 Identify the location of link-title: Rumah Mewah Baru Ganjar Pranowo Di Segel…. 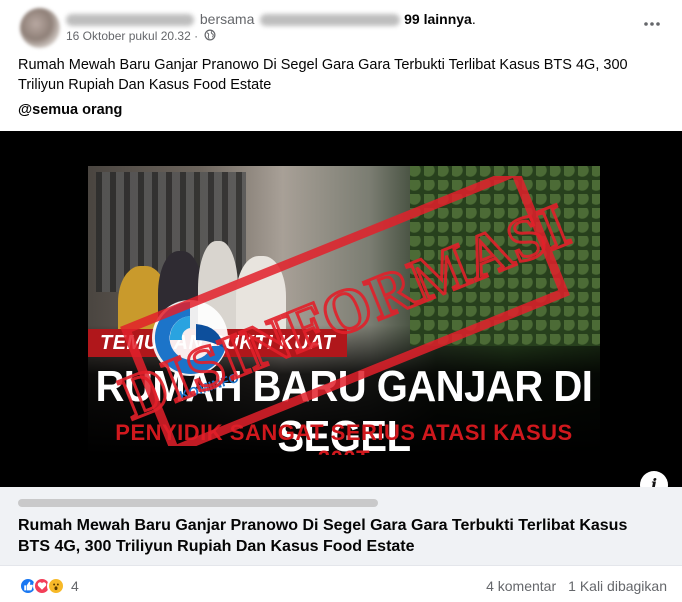
(338, 536).